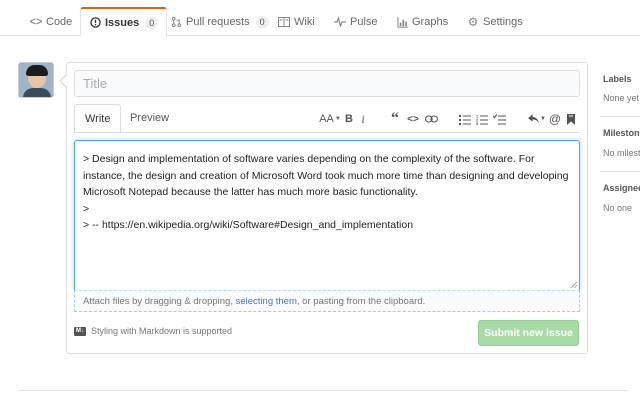  What do you see at coordinates (364, 22) in the screenshot?
I see `tab-pulse-label: Pulse` at bounding box center [364, 22].